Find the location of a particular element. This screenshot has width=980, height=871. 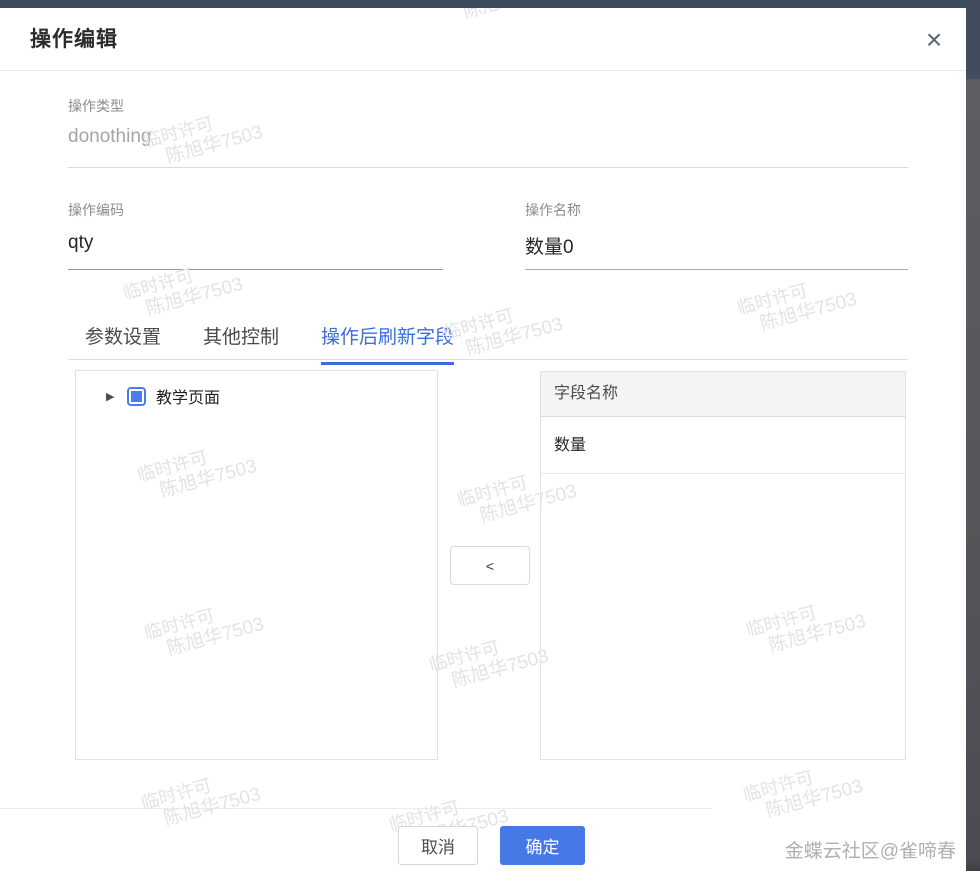

page-right-background is located at coordinates (973, 435).